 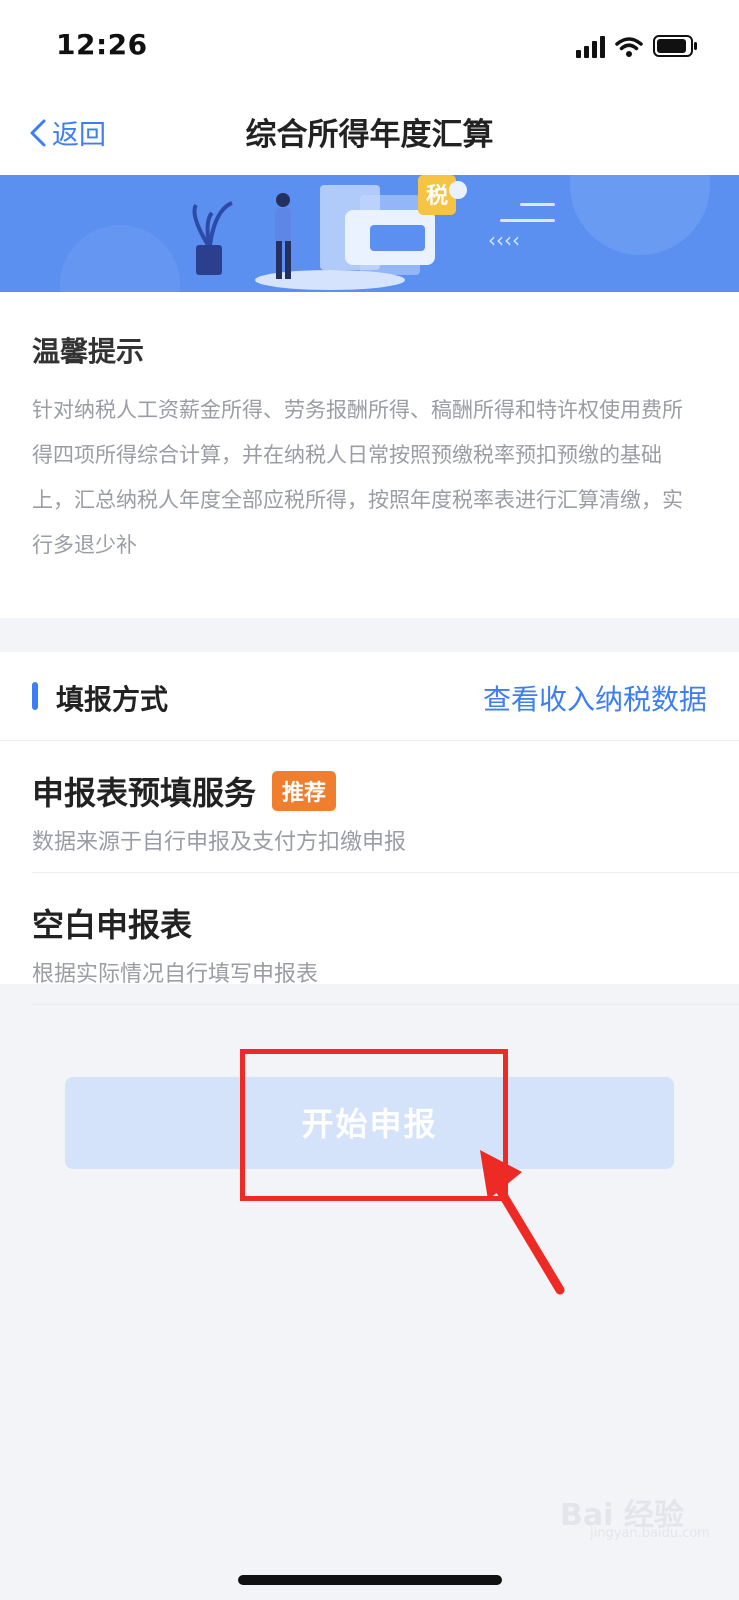 What do you see at coordinates (385, 806) in the screenshot?
I see `option-prefill-service: 申报表预填服务 推荐 数据来源于自行申报及支付方扣缴申报` at bounding box center [385, 806].